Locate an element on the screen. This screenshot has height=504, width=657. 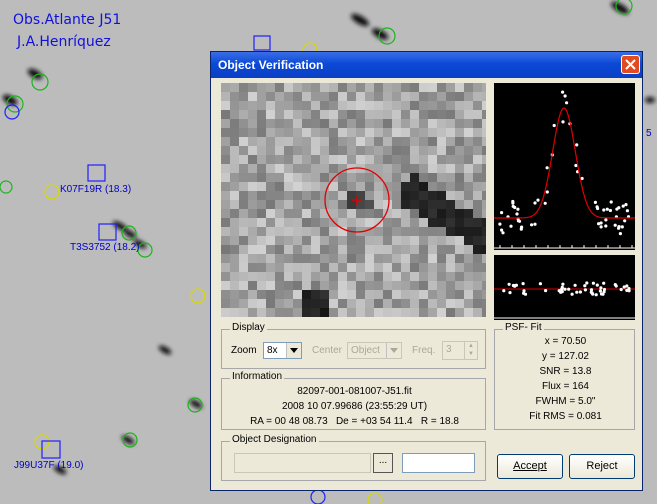
observation-datetime: 2008 10 07.99686 (23:55:29 UT) is located at coordinates (354, 406).